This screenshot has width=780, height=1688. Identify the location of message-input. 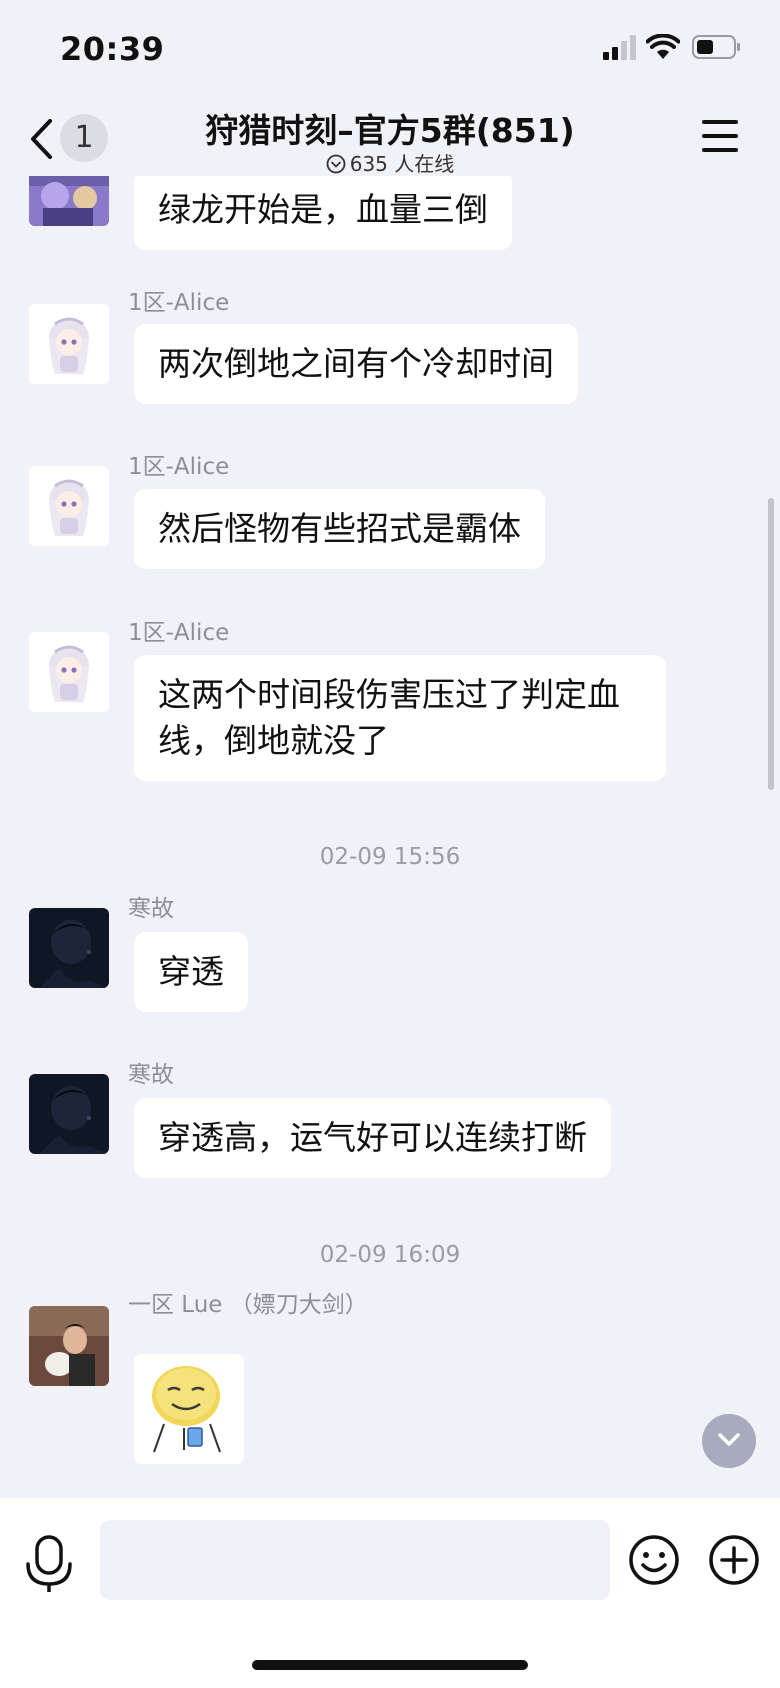
(355, 1560).